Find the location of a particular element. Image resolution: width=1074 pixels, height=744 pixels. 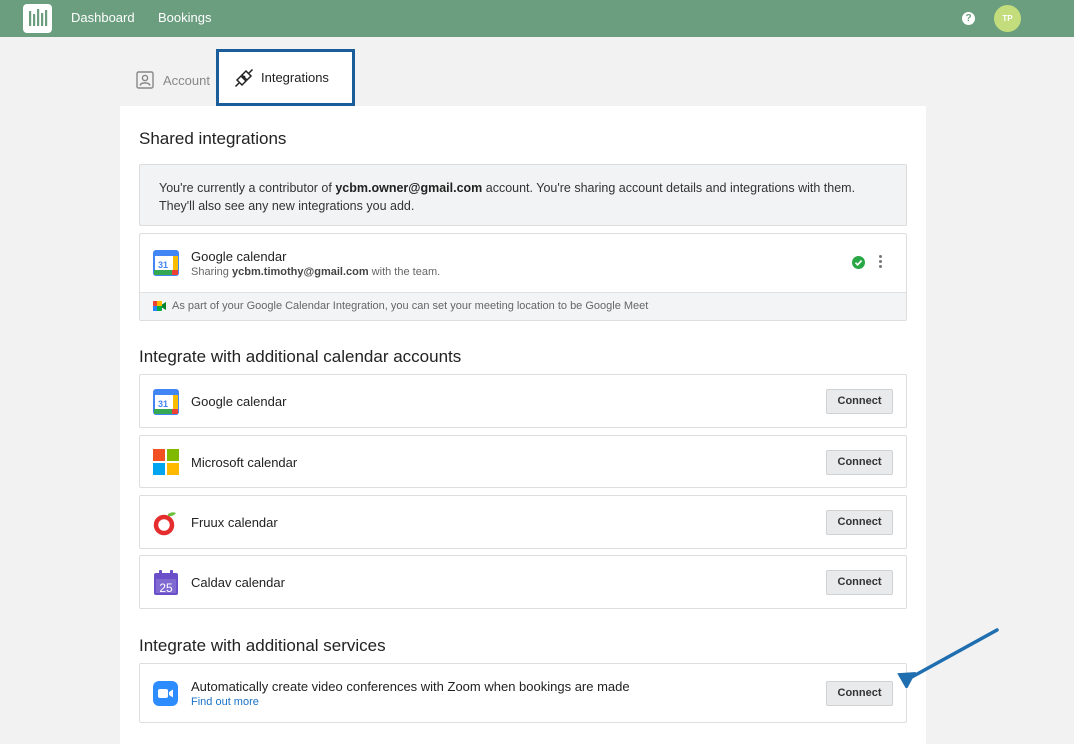

sub-text-pre: Sharing is located at coordinates (211, 272).